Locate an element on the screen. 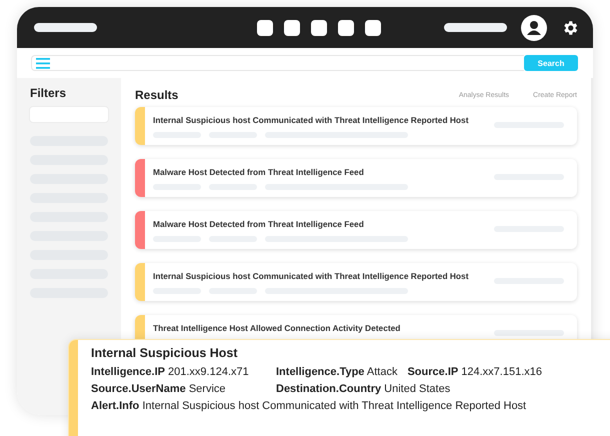 Image resolution: width=610 pixels, height=436 pixels. detail-field: Source.IP 124.xx7.151.x16 is located at coordinates (474, 372).